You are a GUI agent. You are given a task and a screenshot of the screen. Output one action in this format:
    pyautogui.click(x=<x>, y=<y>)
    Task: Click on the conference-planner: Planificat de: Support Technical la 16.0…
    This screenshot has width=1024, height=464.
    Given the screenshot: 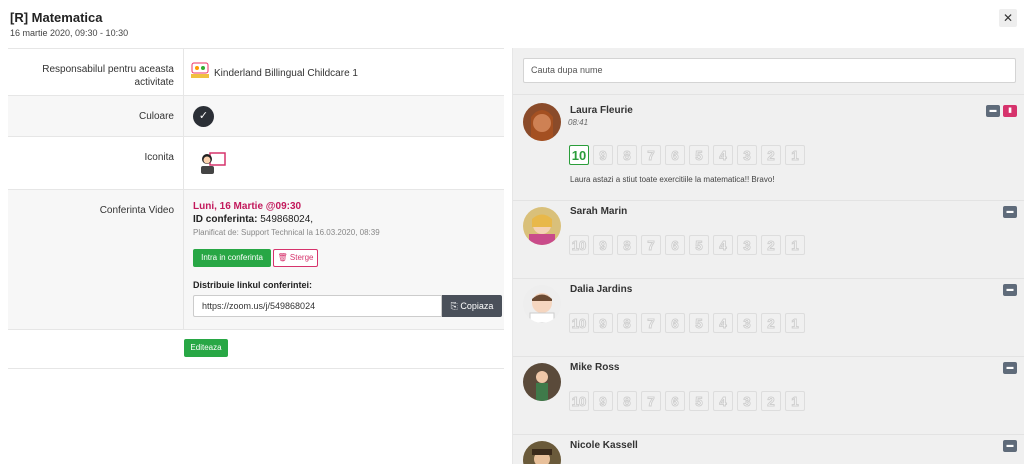 What is the action you would take?
    pyautogui.click(x=286, y=232)
    